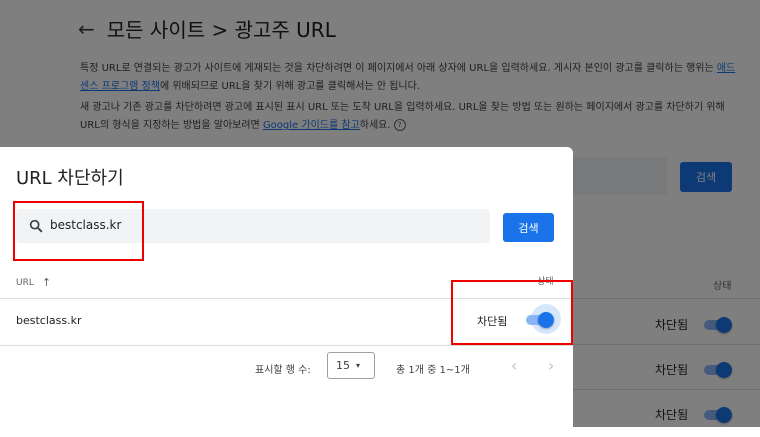 The height and width of the screenshot is (437, 760). Describe the element at coordinates (283, 370) in the screenshot. I see `rows-per-page-label: 표시할 행 수:` at that location.